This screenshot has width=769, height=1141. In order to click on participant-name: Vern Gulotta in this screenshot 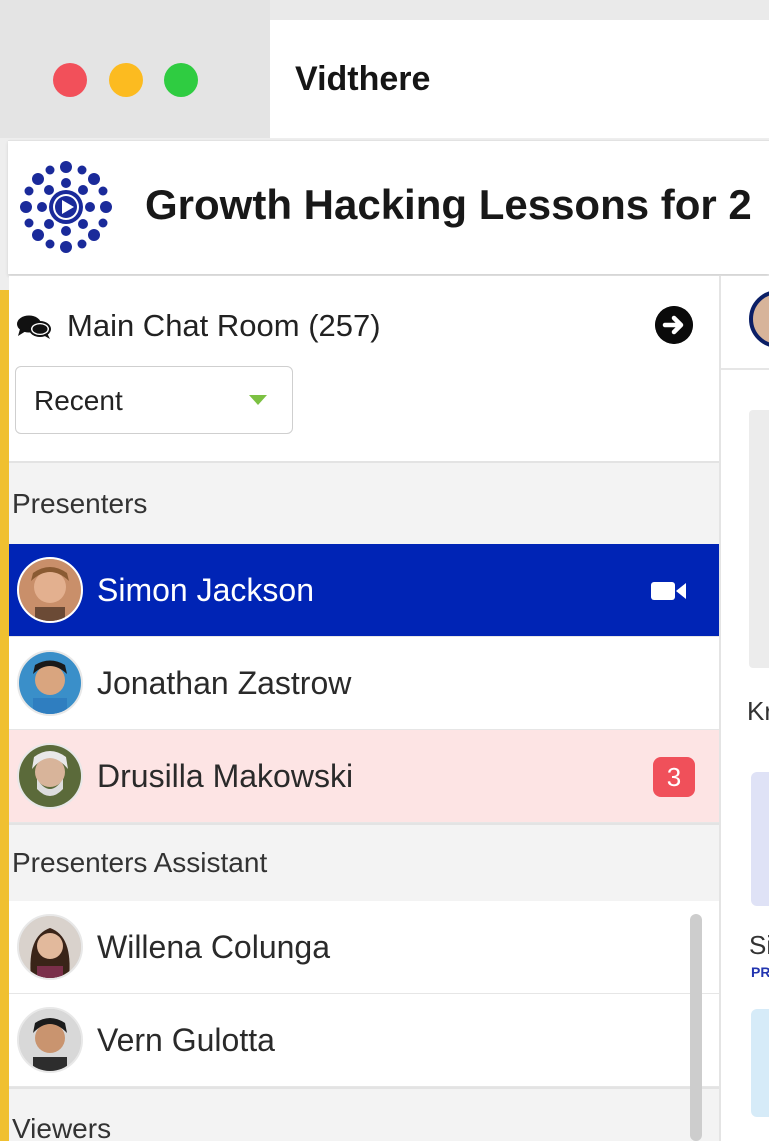, I will do `click(186, 1040)`.